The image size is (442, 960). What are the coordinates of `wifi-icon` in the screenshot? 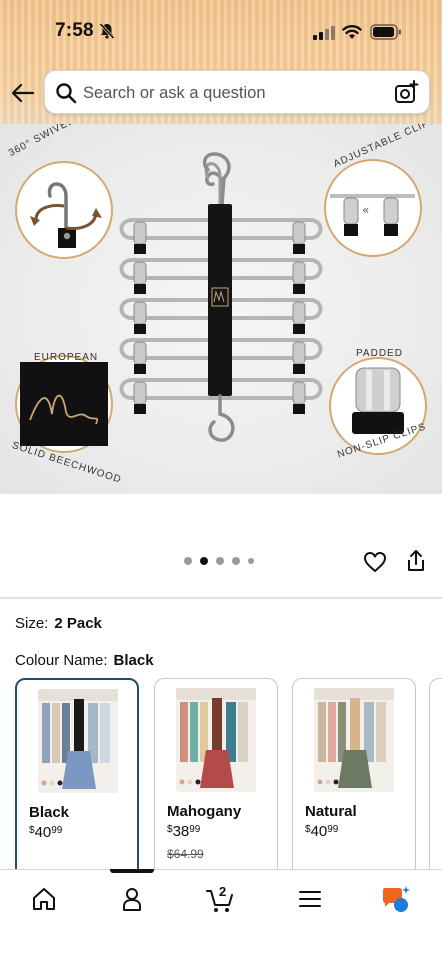 It's located at (352, 32).